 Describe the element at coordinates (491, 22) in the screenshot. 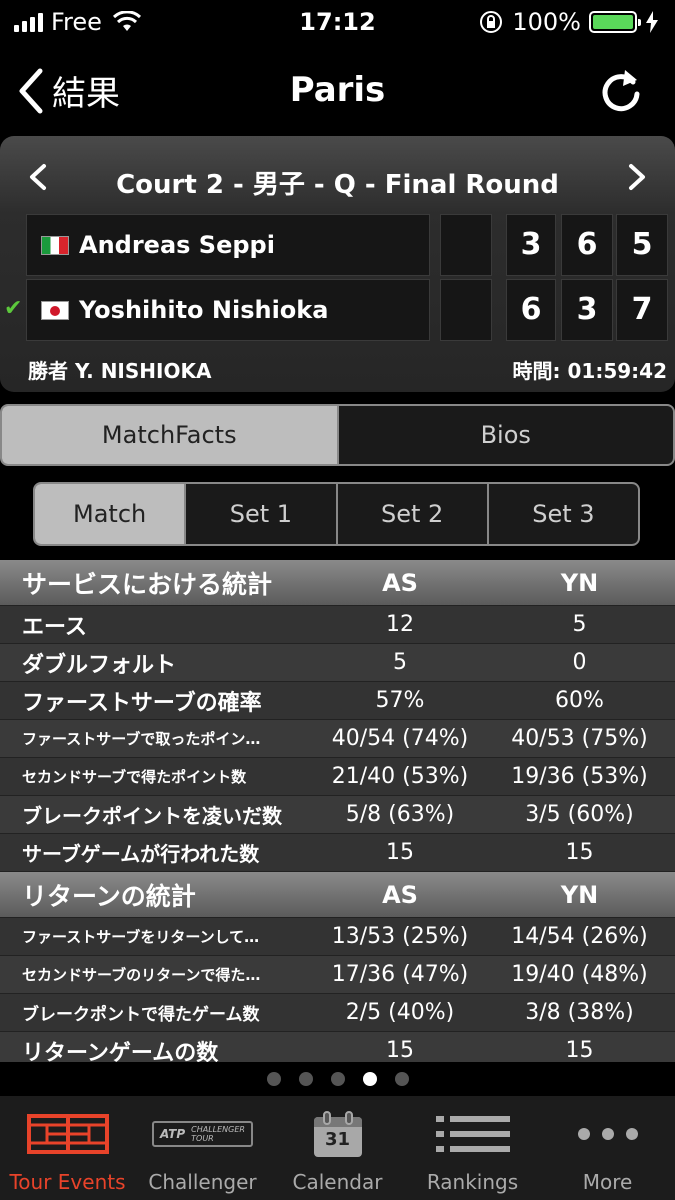

I see `orientation-lock-icon` at that location.